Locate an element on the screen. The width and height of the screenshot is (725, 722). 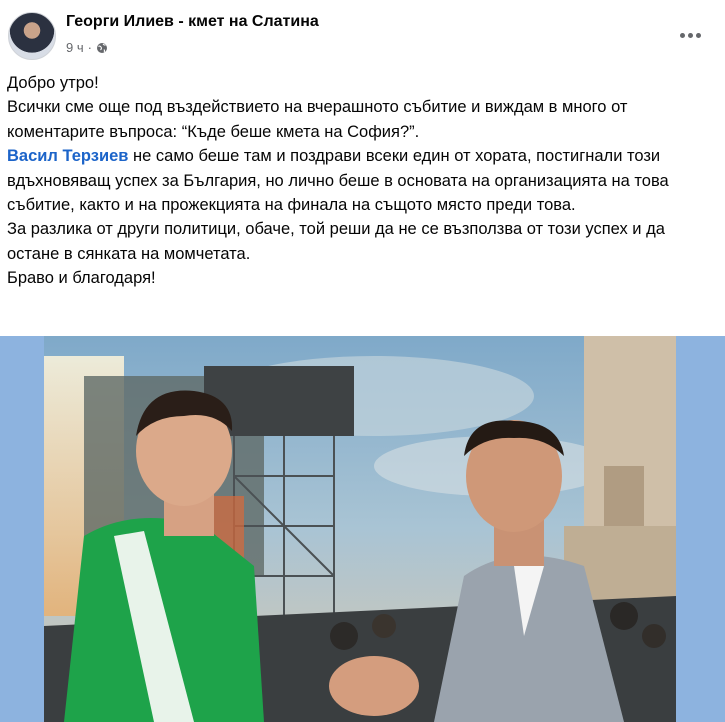
globe-icon is located at coordinates (102, 48).